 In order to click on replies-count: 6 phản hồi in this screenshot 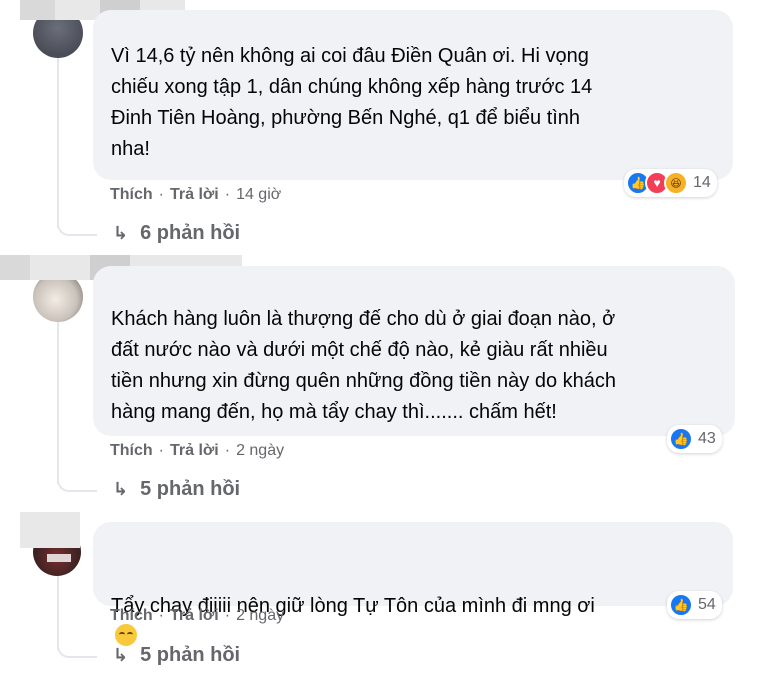, I will do `click(190, 233)`.